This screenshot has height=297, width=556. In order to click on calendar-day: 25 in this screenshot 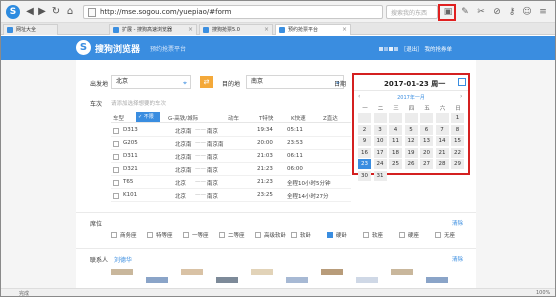, I will do `click(395, 164)`.